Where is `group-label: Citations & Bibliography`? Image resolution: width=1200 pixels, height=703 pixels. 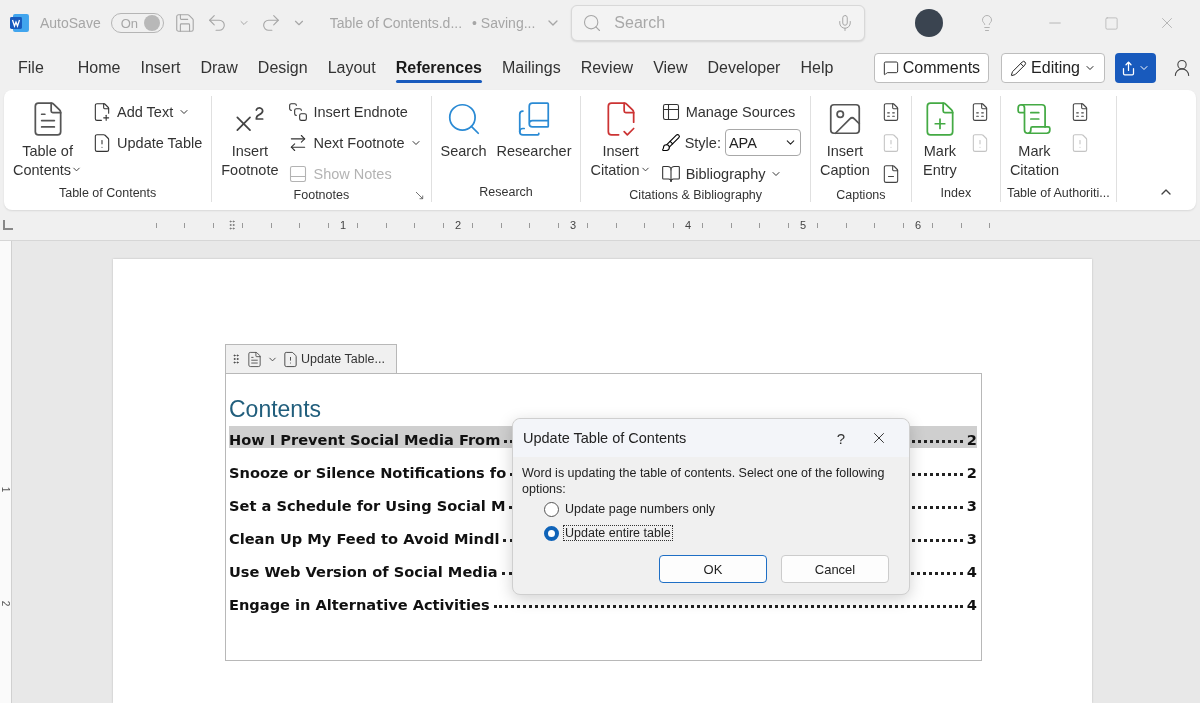
group-label: Citations & Bibliography is located at coordinates (696, 194).